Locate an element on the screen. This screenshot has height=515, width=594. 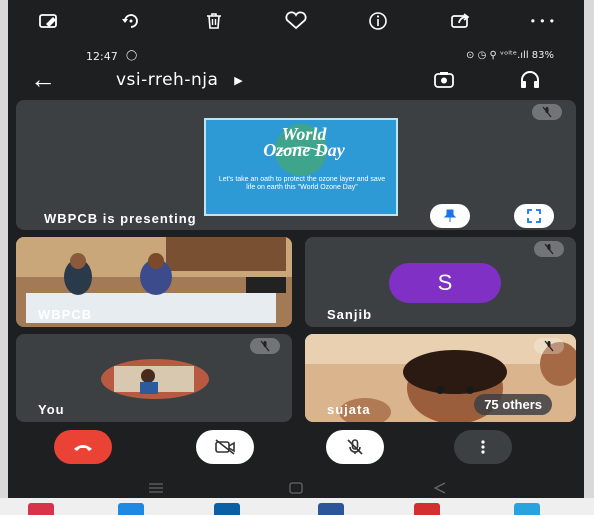
call-controls is located at coordinates (296, 449).